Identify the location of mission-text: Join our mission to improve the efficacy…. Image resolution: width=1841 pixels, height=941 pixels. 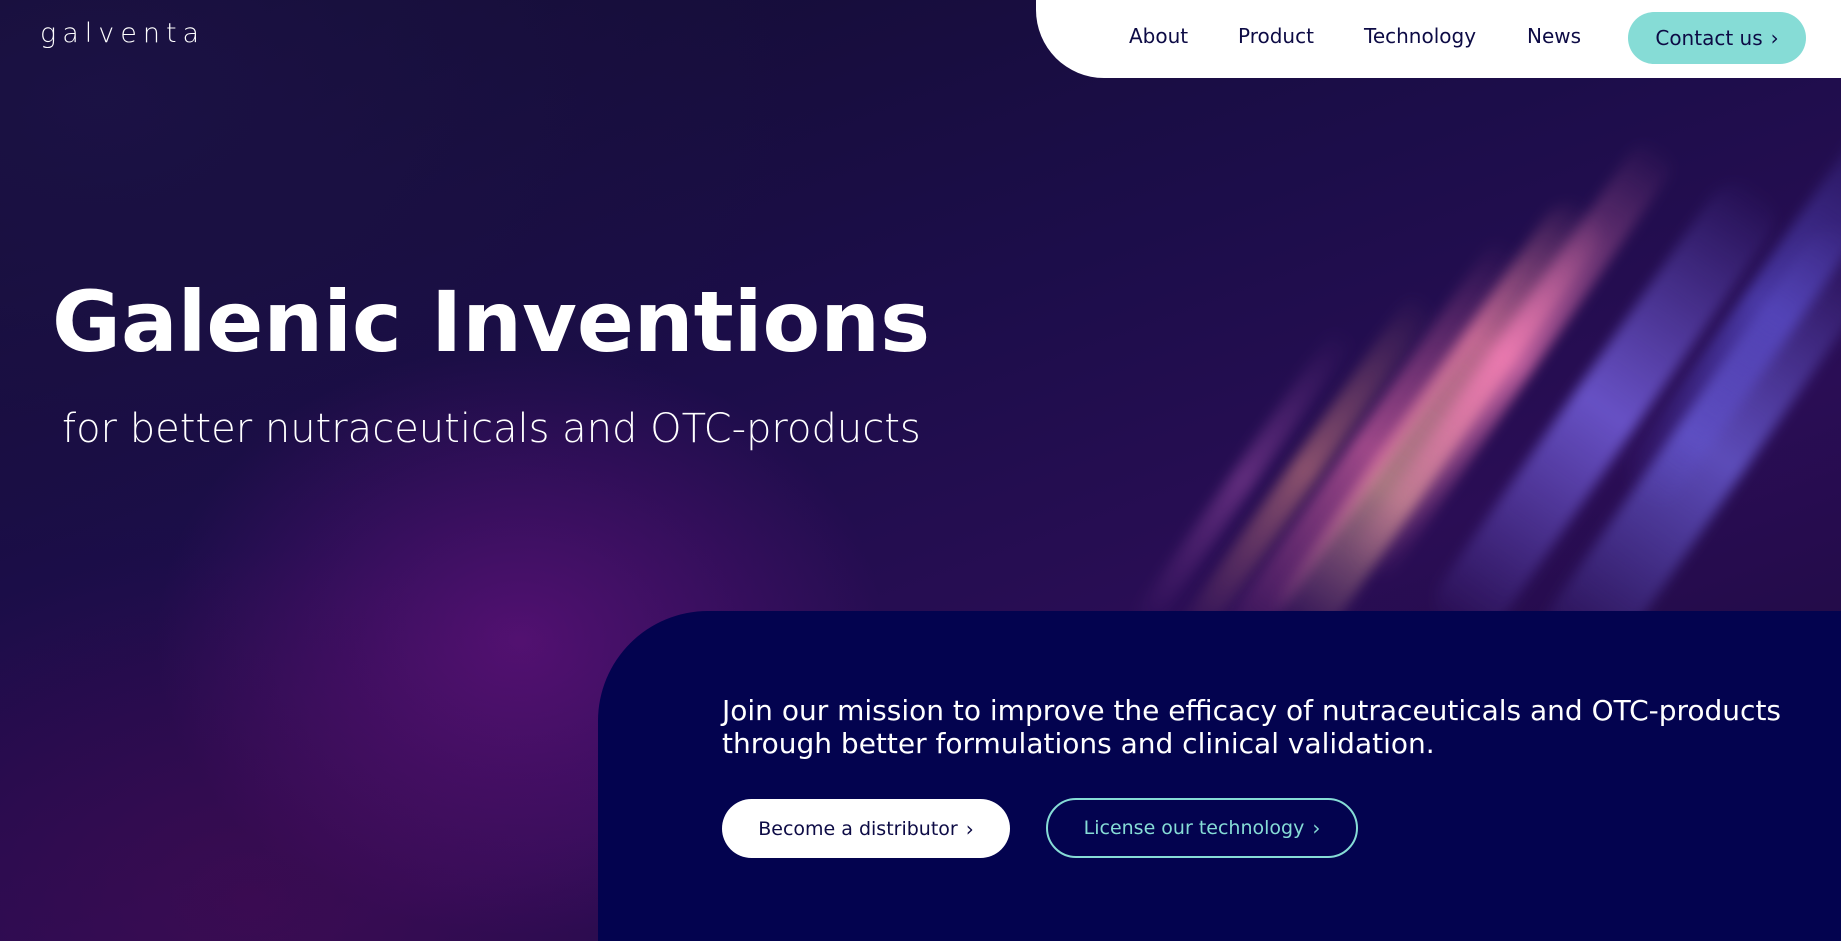
(1252, 727).